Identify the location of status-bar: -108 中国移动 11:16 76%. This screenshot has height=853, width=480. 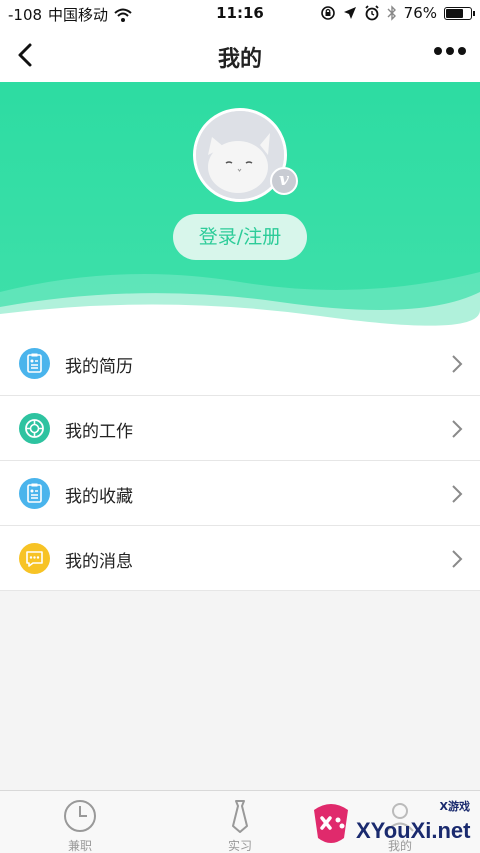
(240, 14).